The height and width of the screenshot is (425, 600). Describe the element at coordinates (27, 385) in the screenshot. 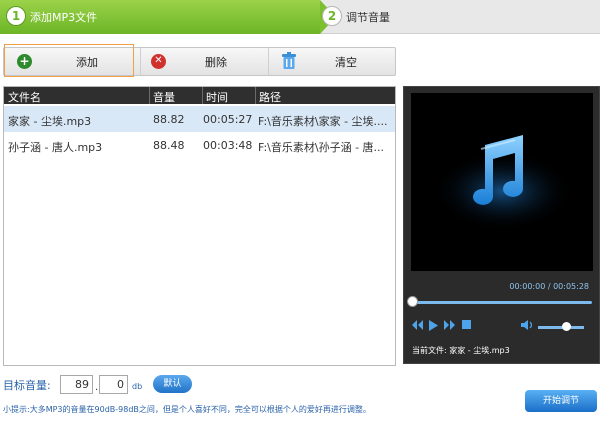

I see `target-volume-label: 目标音量:` at that location.